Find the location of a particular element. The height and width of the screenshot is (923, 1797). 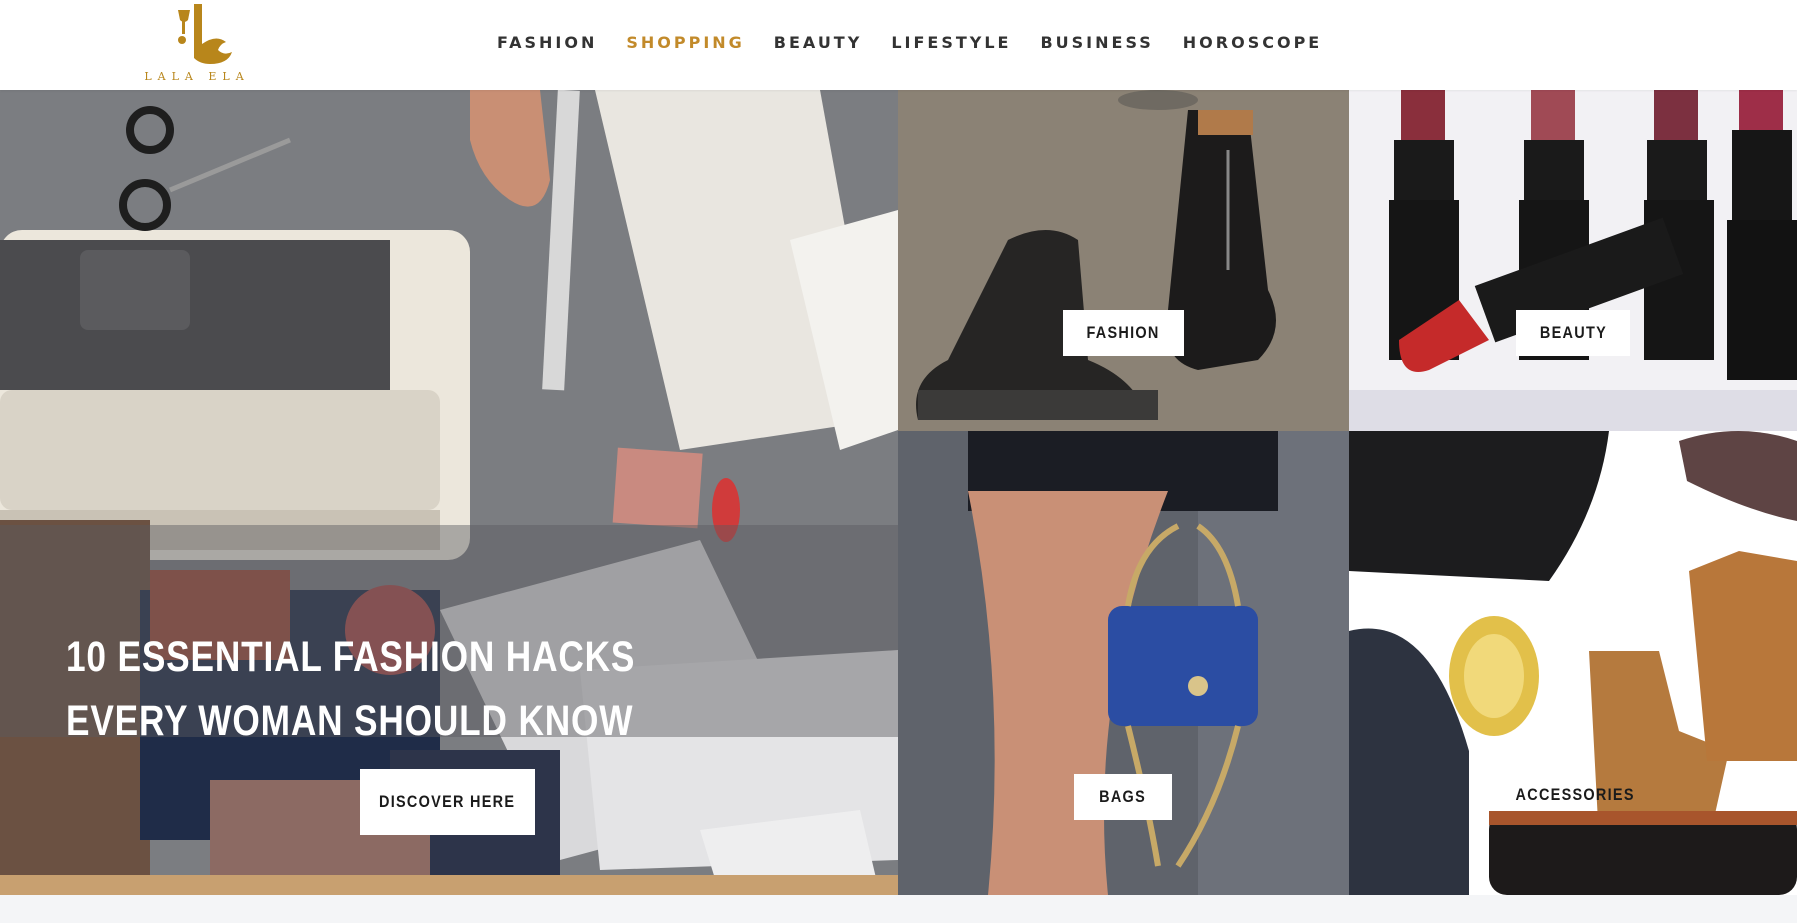

bag-image is located at coordinates (1123, 663).